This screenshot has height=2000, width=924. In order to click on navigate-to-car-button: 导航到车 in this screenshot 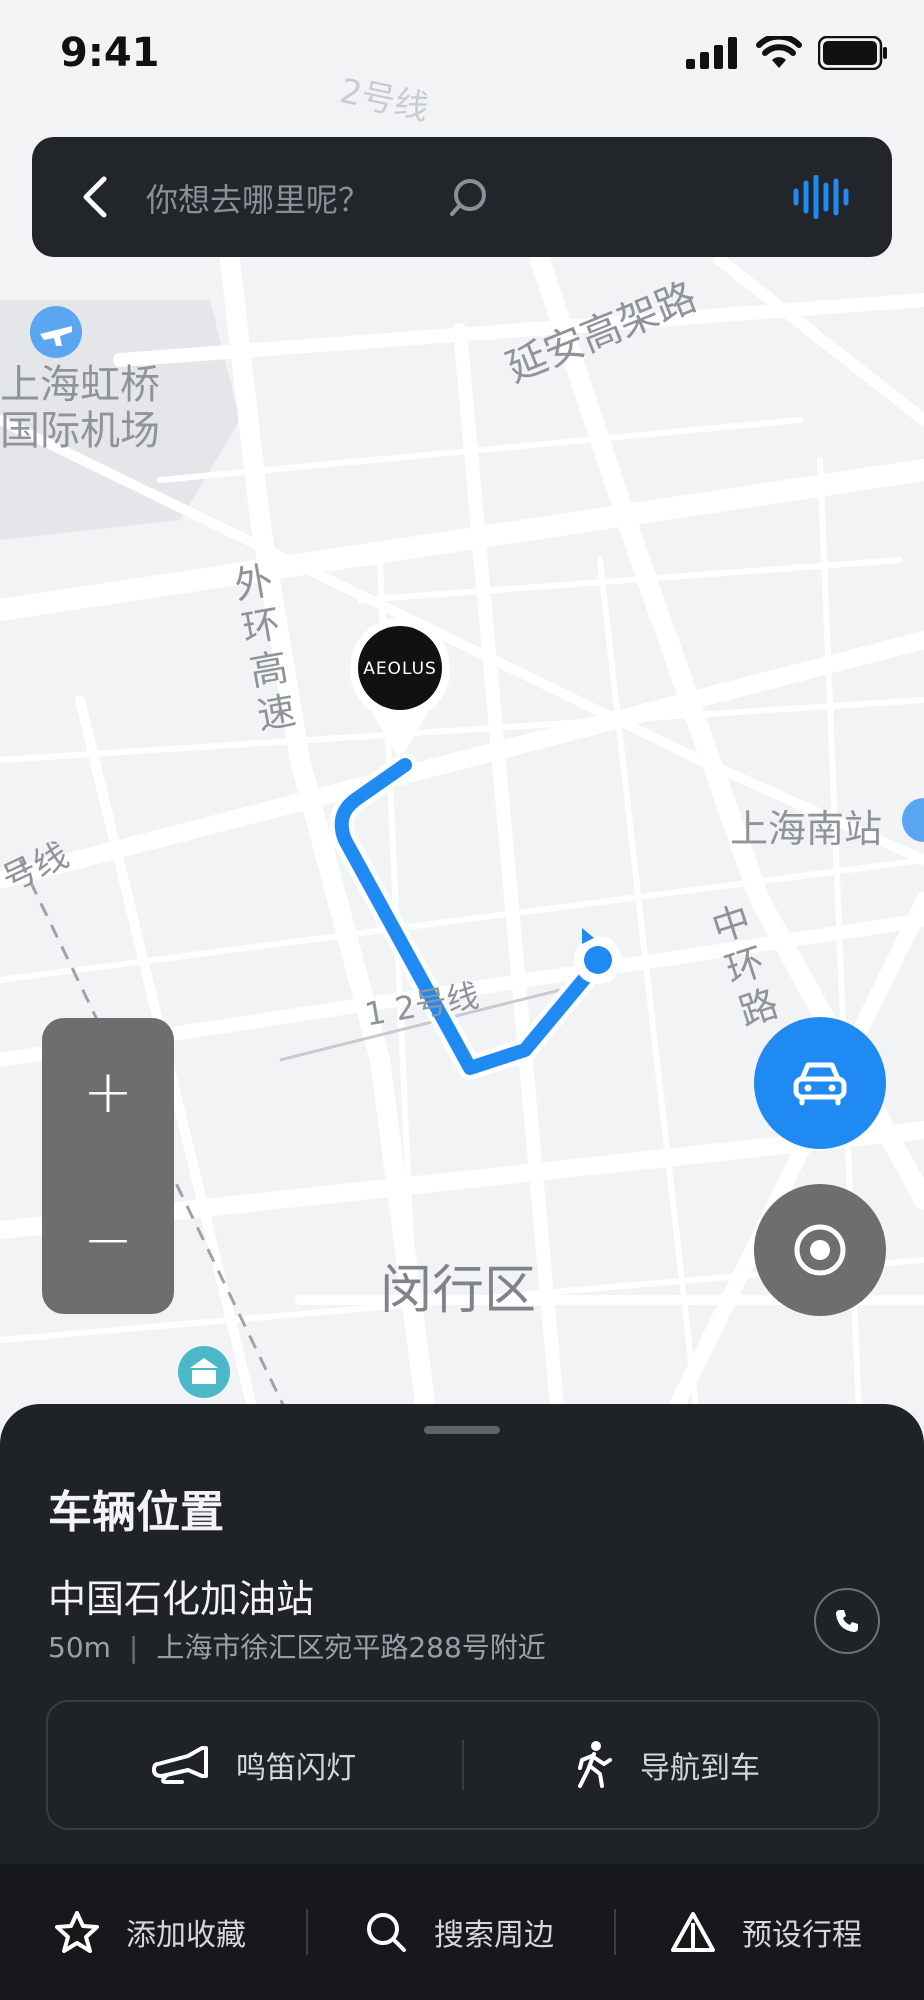, I will do `click(667, 1765)`.